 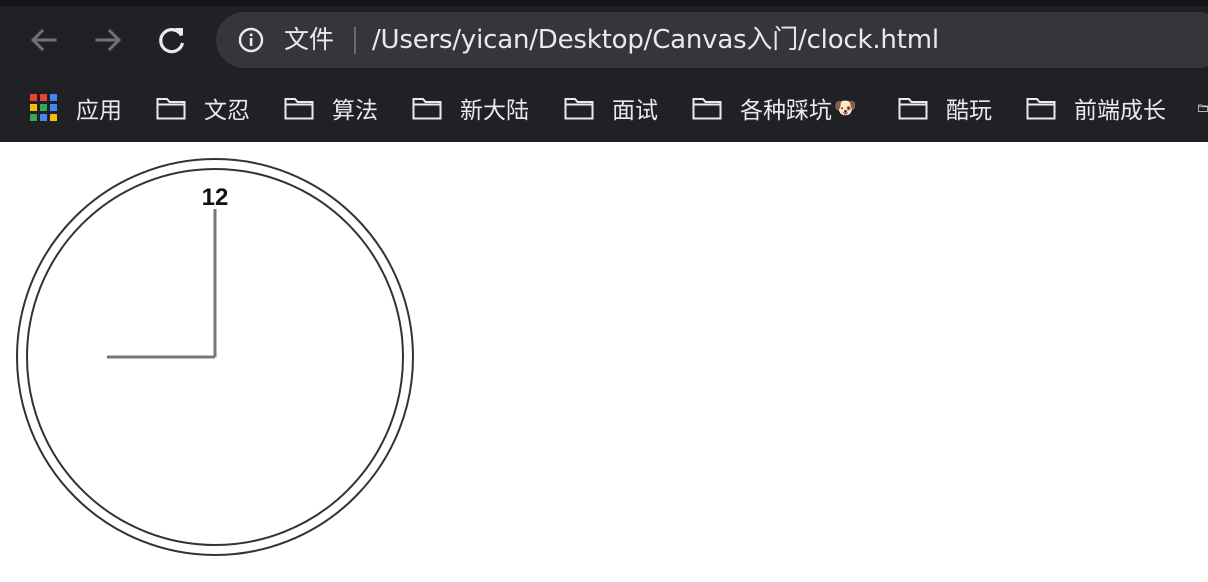 I want to click on bookmark-folder: 文忍, so click(x=203, y=108).